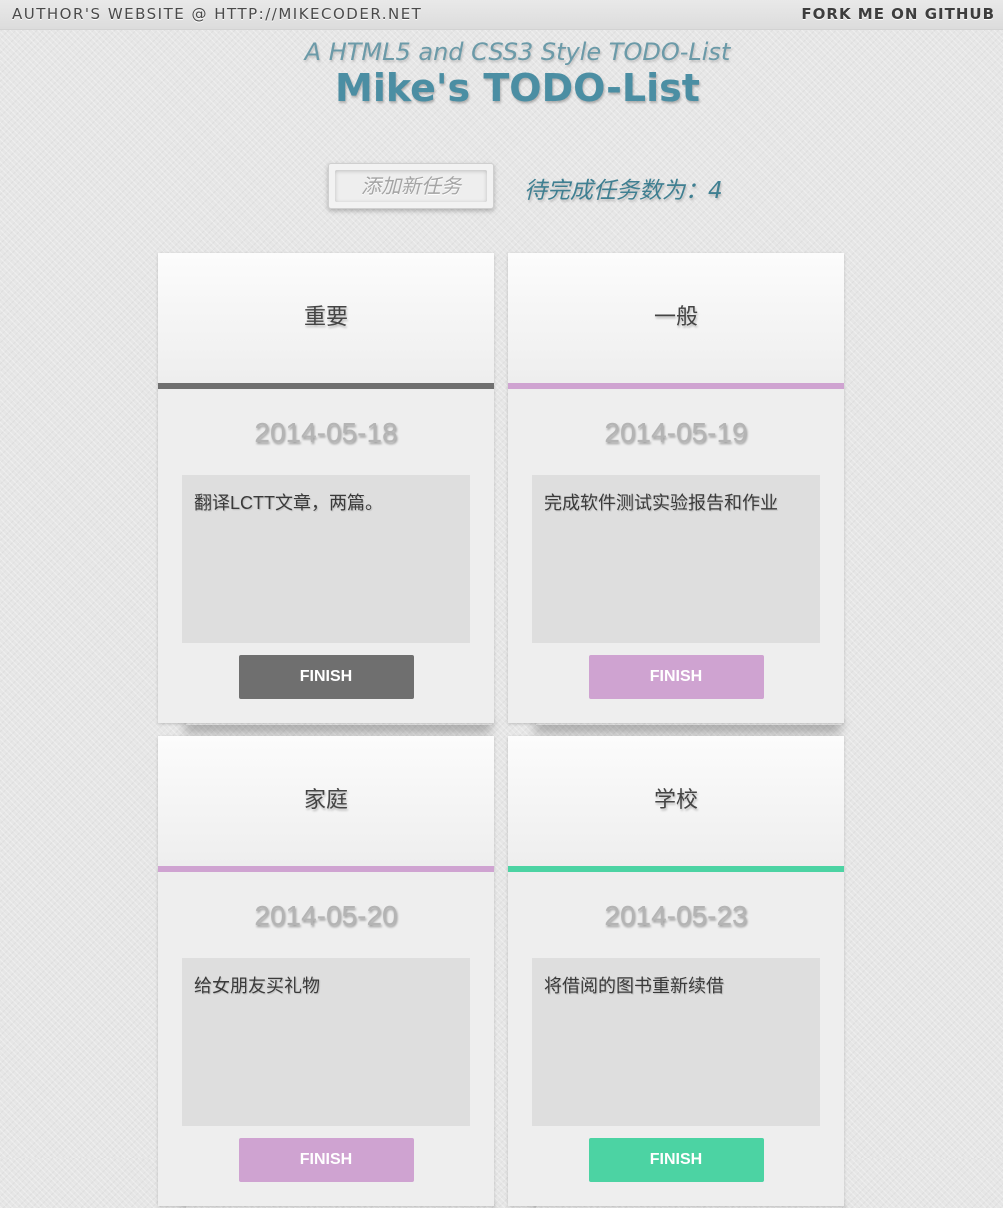 The height and width of the screenshot is (1208, 1003). What do you see at coordinates (517, 52) in the screenshot?
I see `page-subtitle: A HTML5 and CSS3 Style TODO-List` at bounding box center [517, 52].